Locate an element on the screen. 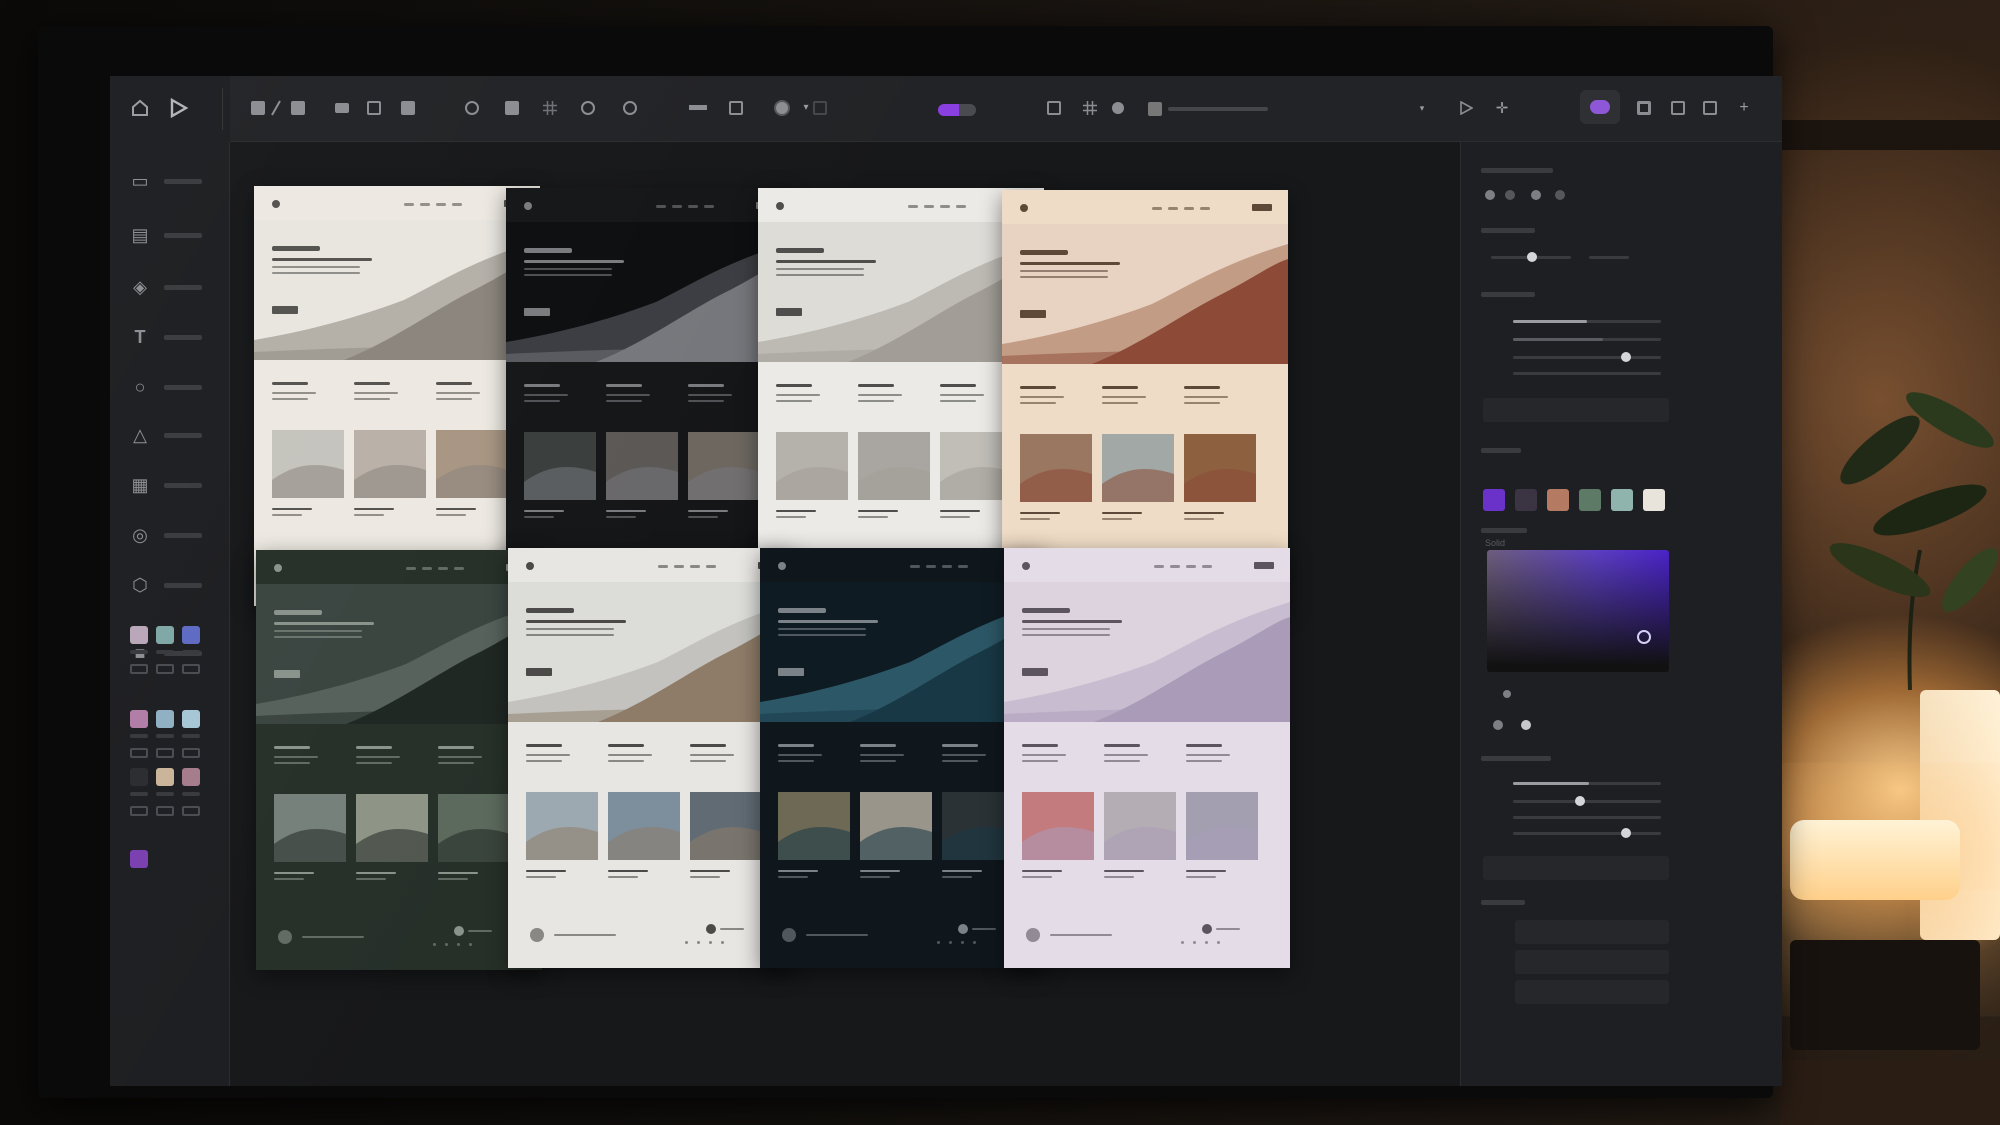  color-square-icon is located at coordinates (820, 108).